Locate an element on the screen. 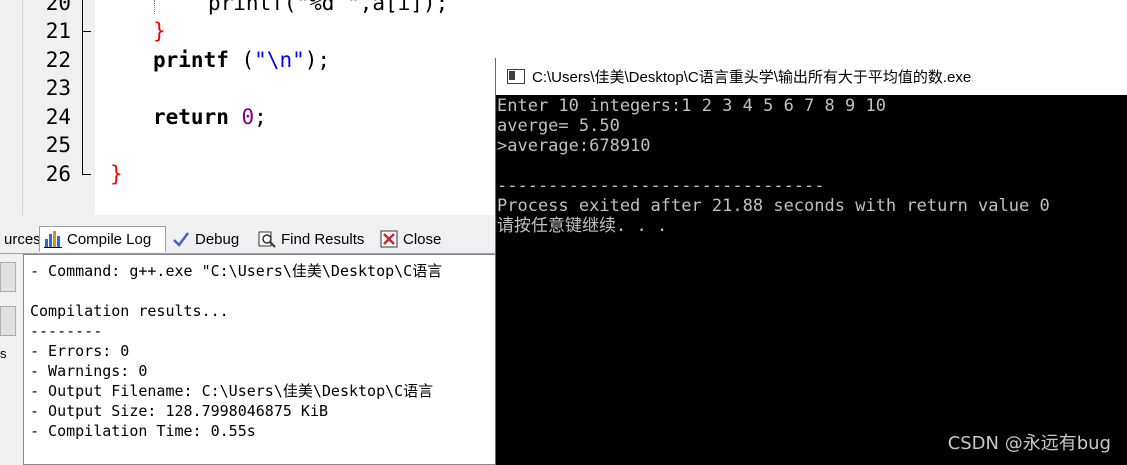 This screenshot has width=1127, height=465. tab-compile-log: Compile Log is located at coordinates (102, 239).